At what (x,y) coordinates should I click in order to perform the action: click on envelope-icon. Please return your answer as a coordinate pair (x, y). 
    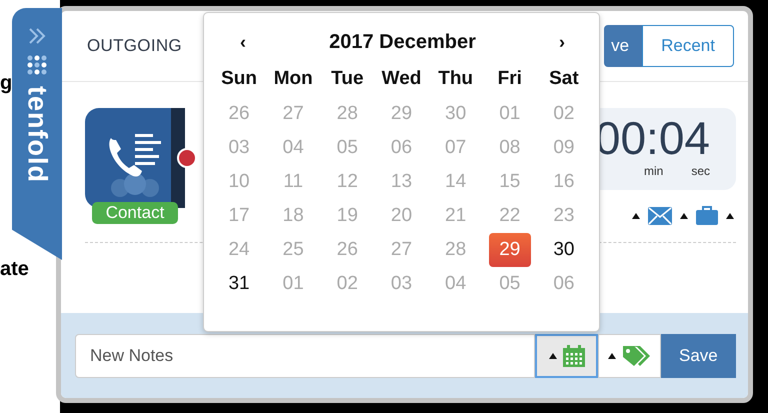
    Looking at the image, I should click on (660, 215).